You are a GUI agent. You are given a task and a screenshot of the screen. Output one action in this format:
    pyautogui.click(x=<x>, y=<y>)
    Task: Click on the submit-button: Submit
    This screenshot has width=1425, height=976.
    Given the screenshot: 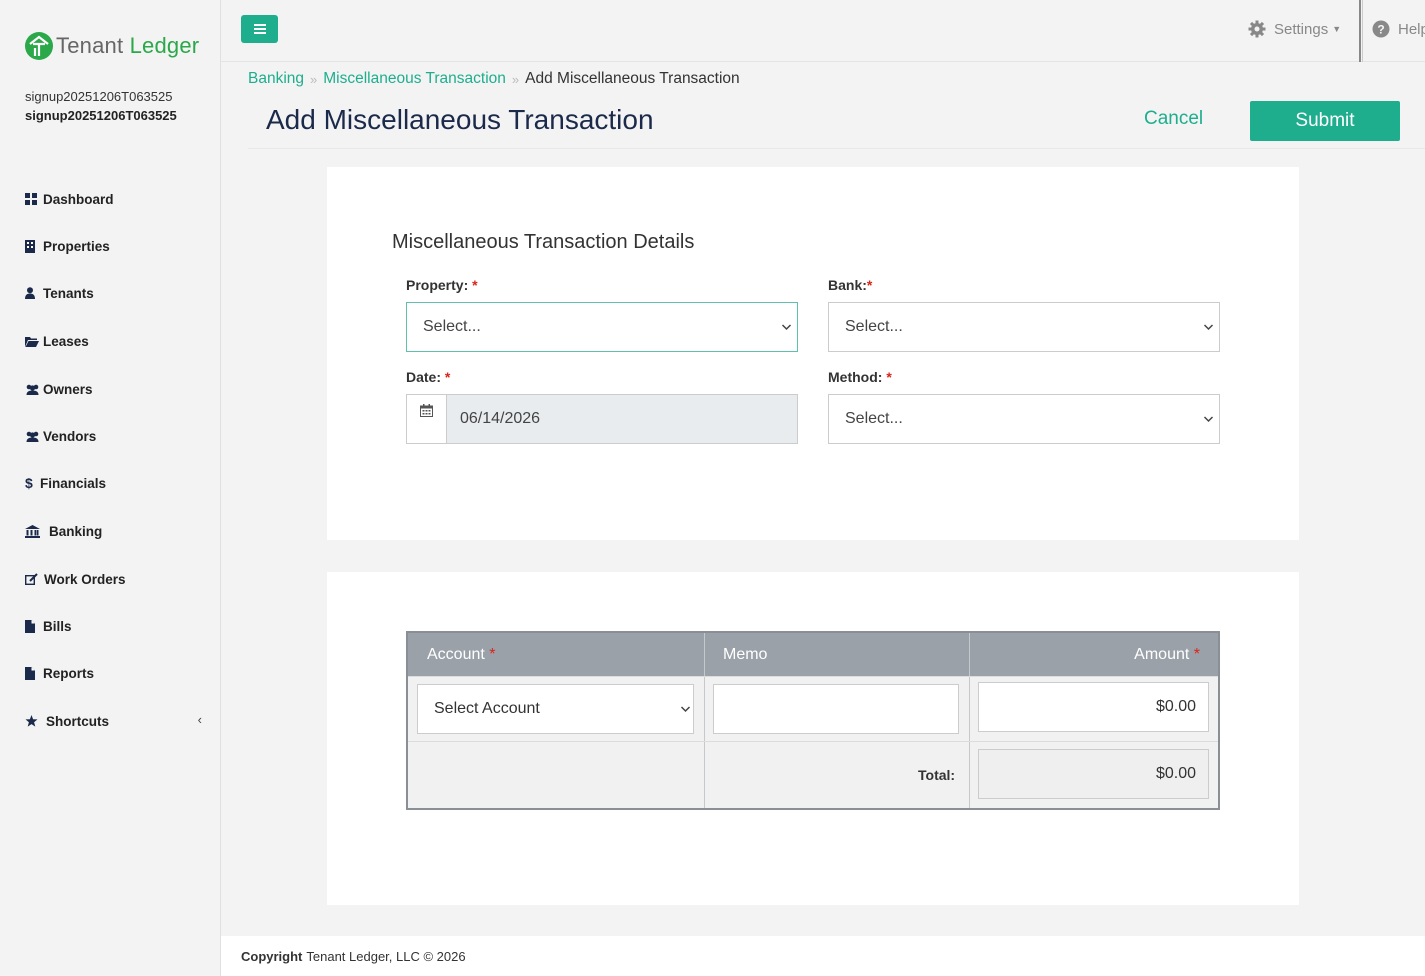 What is the action you would take?
    pyautogui.click(x=1325, y=121)
    